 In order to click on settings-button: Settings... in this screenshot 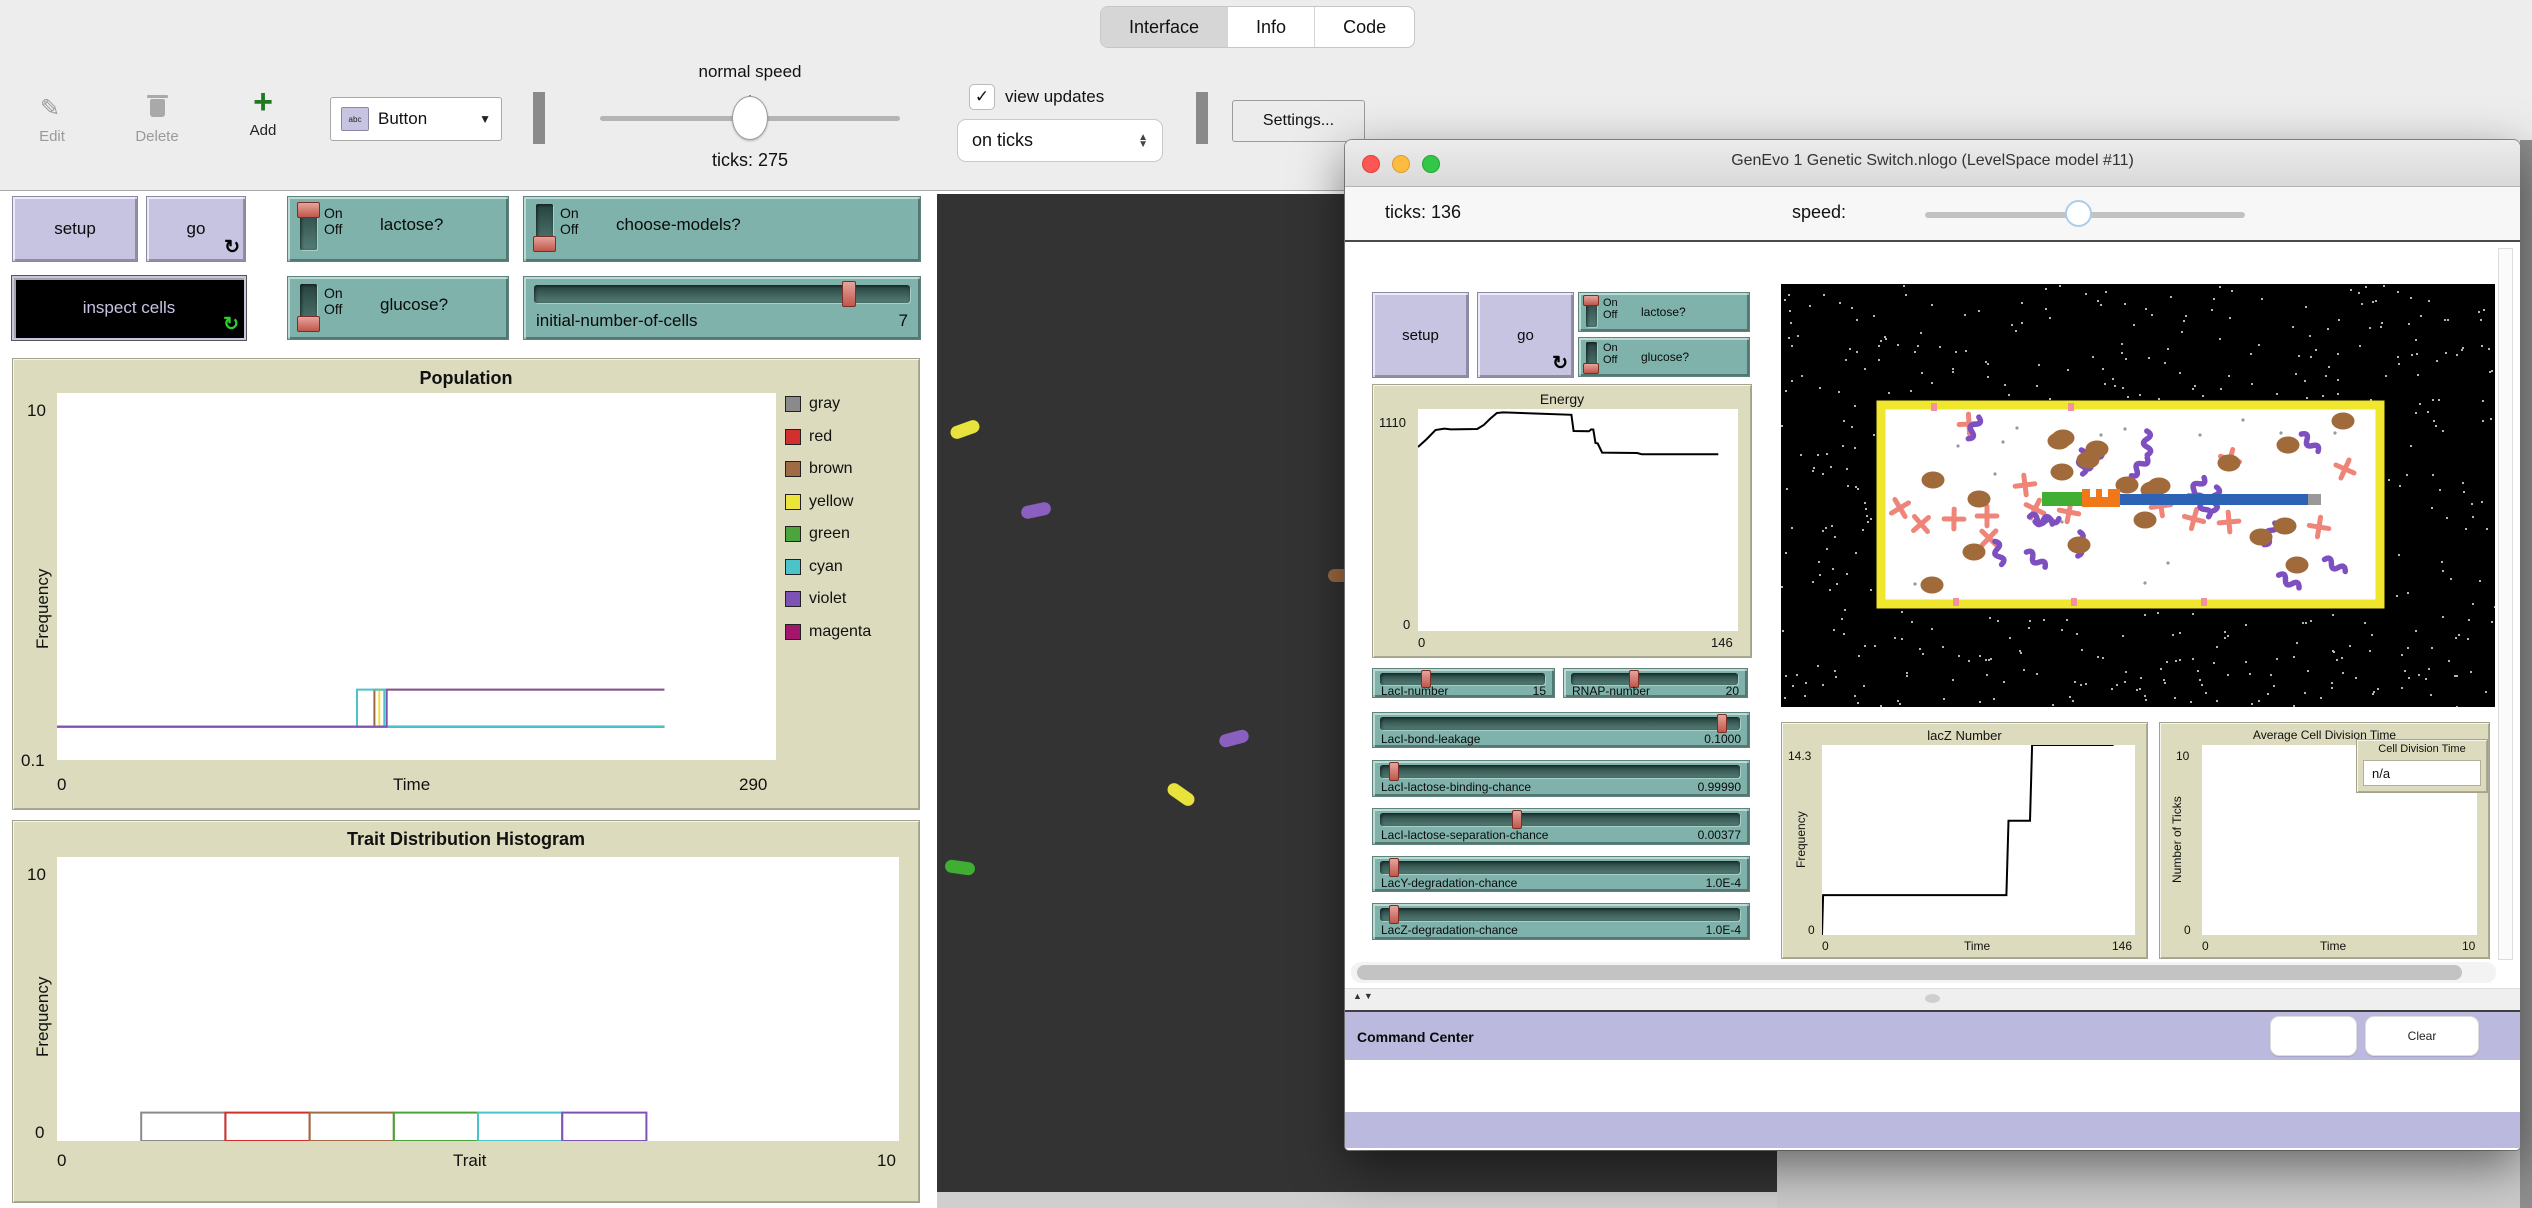, I will do `click(1298, 121)`.